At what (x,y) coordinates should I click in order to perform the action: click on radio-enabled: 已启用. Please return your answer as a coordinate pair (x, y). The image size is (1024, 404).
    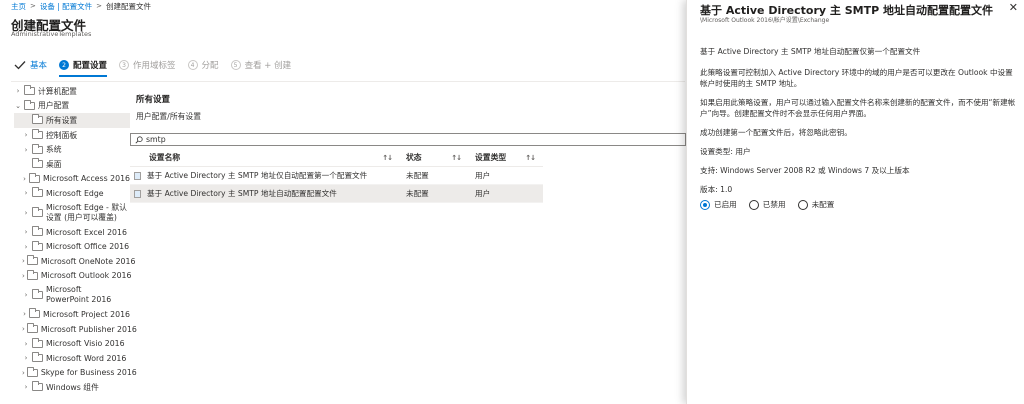
    Looking at the image, I should click on (718, 204).